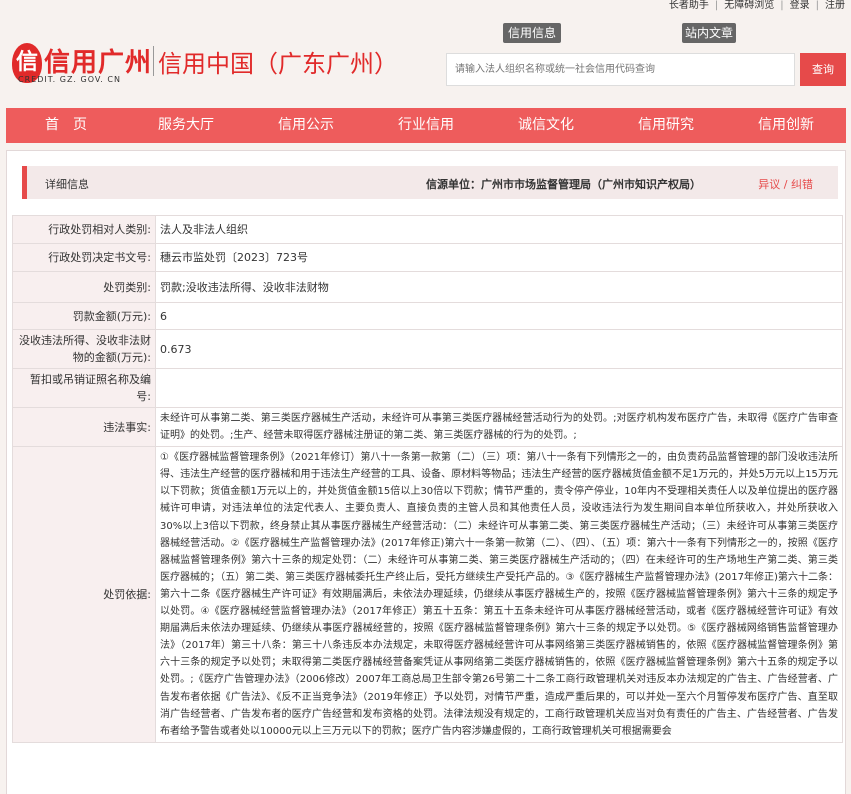 The height and width of the screenshot is (794, 851). What do you see at coordinates (499, 287) in the screenshot?
I see `row-value: 罚款;没收违法所得、没收非法财物` at bounding box center [499, 287].